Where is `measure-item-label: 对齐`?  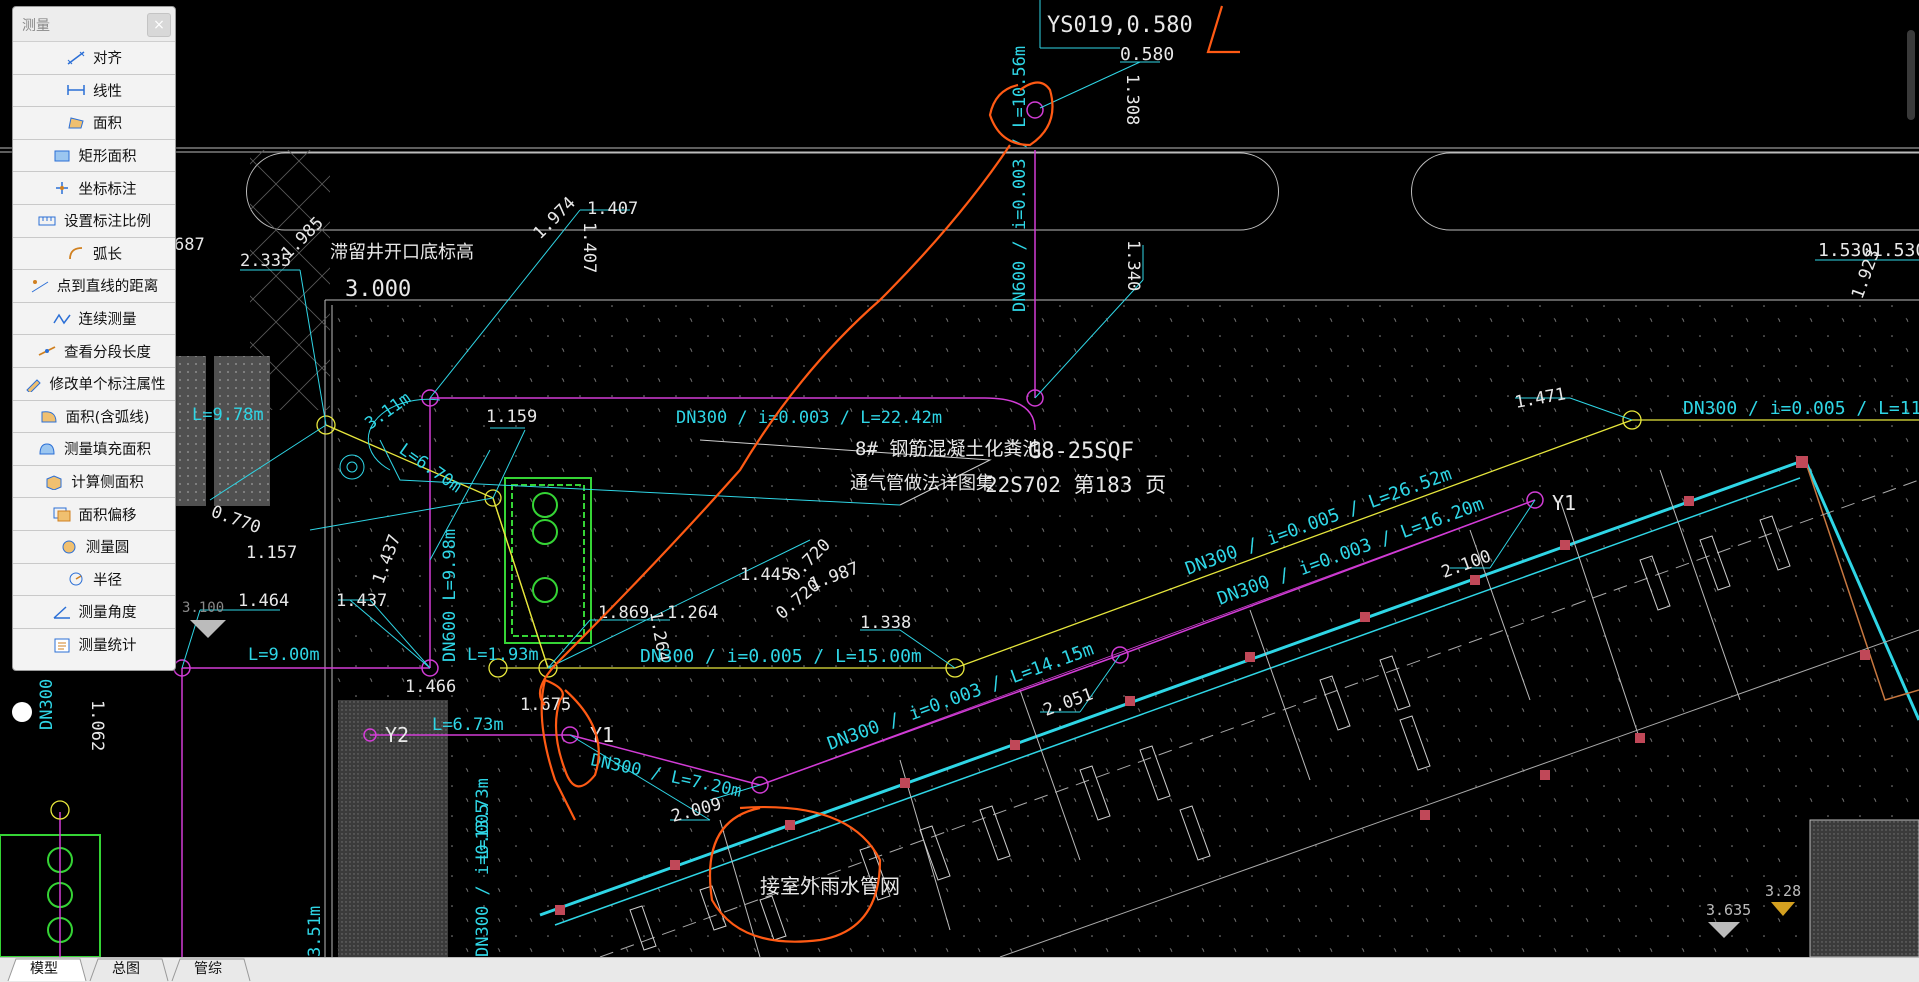 measure-item-label: 对齐 is located at coordinates (107, 59).